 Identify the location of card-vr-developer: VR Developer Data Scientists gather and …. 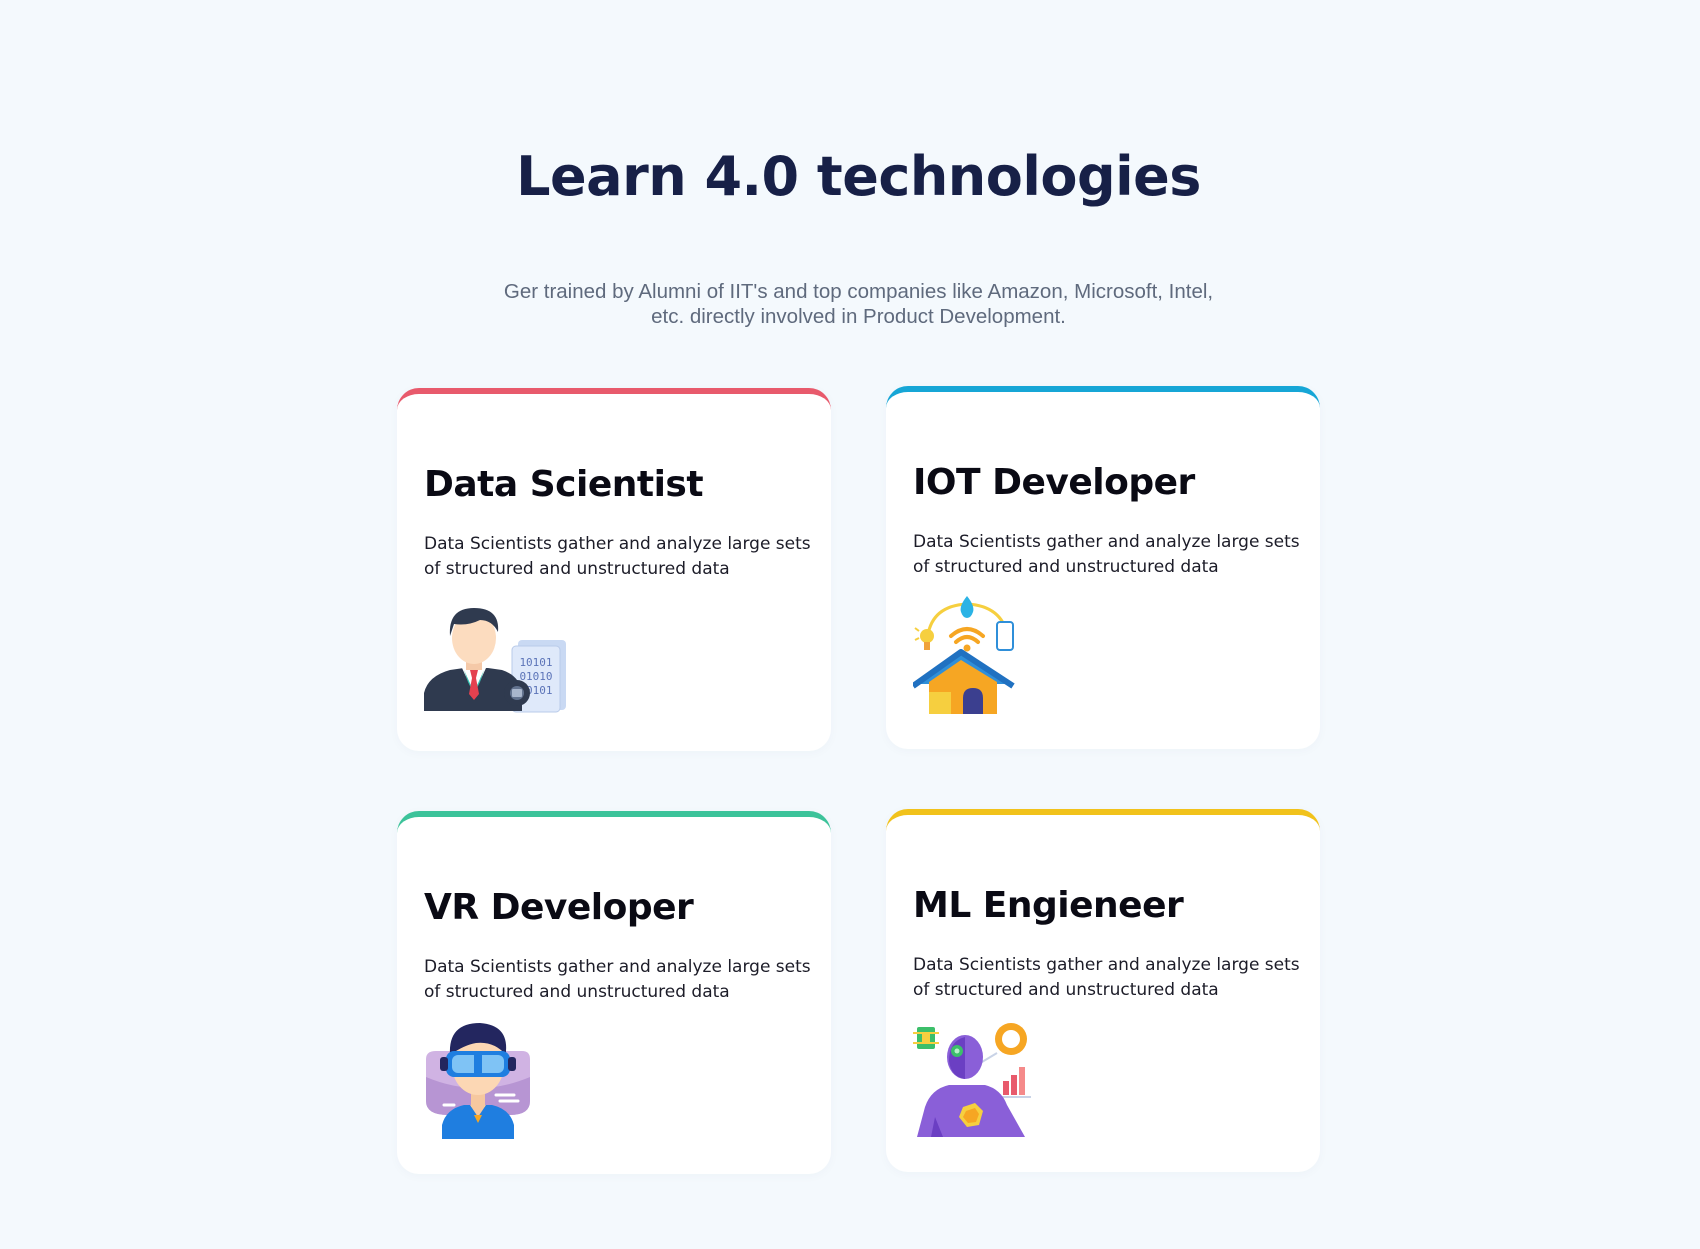
(614, 992).